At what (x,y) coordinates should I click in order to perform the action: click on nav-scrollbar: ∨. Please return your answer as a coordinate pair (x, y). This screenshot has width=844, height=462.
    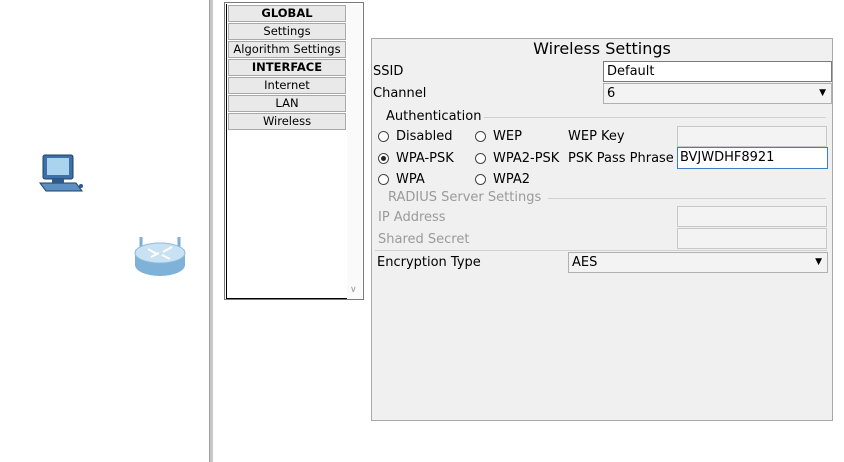
    Looking at the image, I should click on (354, 151).